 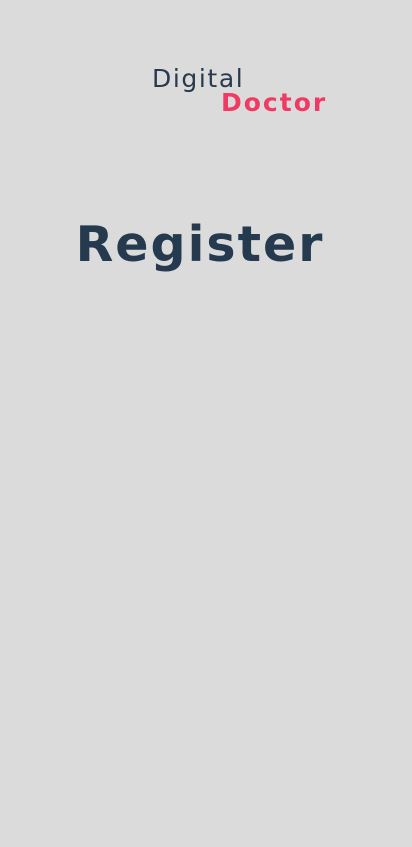 I want to click on logo-secondary-text: Doctor, so click(x=274, y=102).